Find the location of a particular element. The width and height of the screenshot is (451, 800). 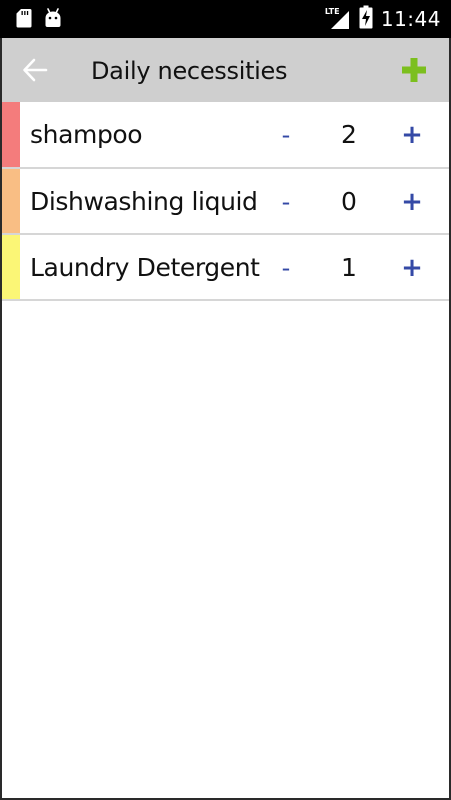

plus-icon is located at coordinates (414, 70).